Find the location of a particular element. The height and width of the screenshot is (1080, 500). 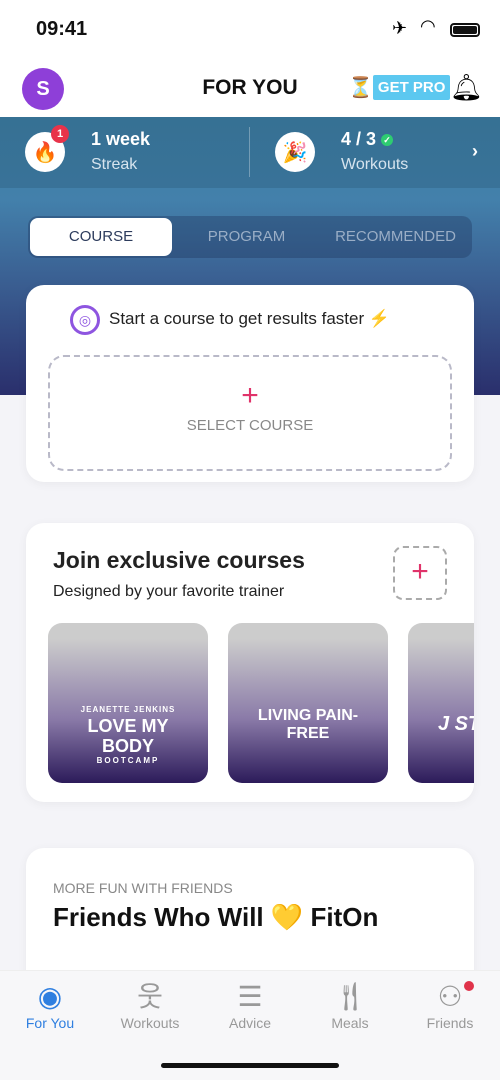

nav-for-you: ◉ For You is located at coordinates (50, 1005).